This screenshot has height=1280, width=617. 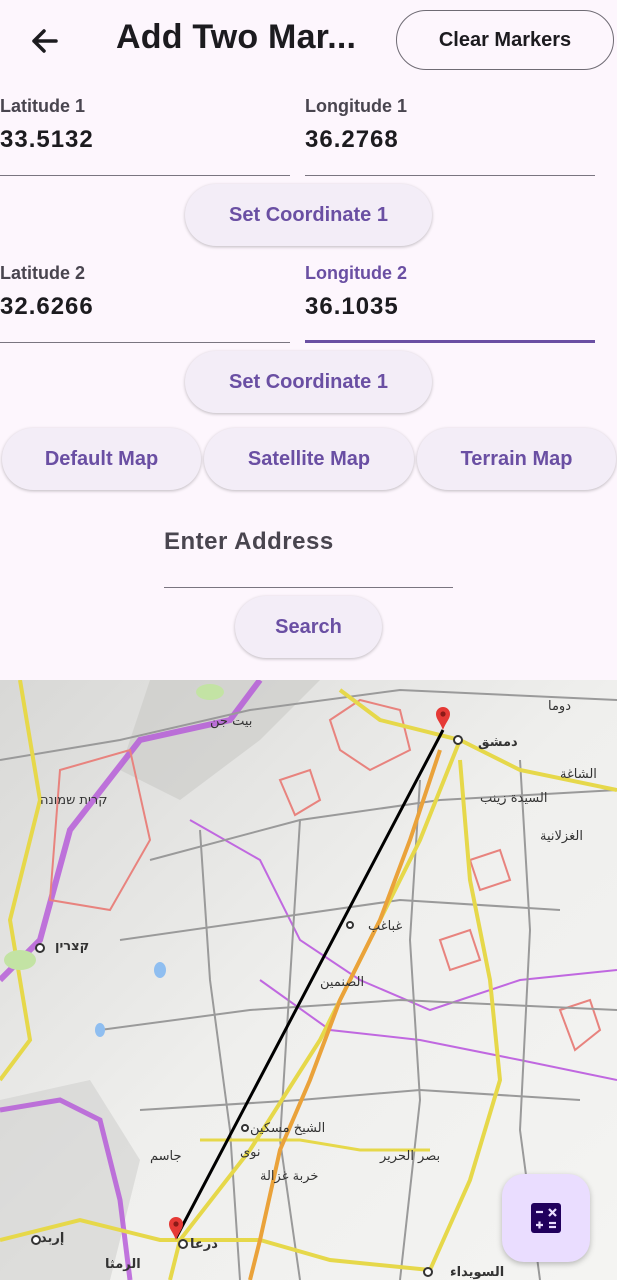 What do you see at coordinates (308, 627) in the screenshot?
I see `search-button: Search` at bounding box center [308, 627].